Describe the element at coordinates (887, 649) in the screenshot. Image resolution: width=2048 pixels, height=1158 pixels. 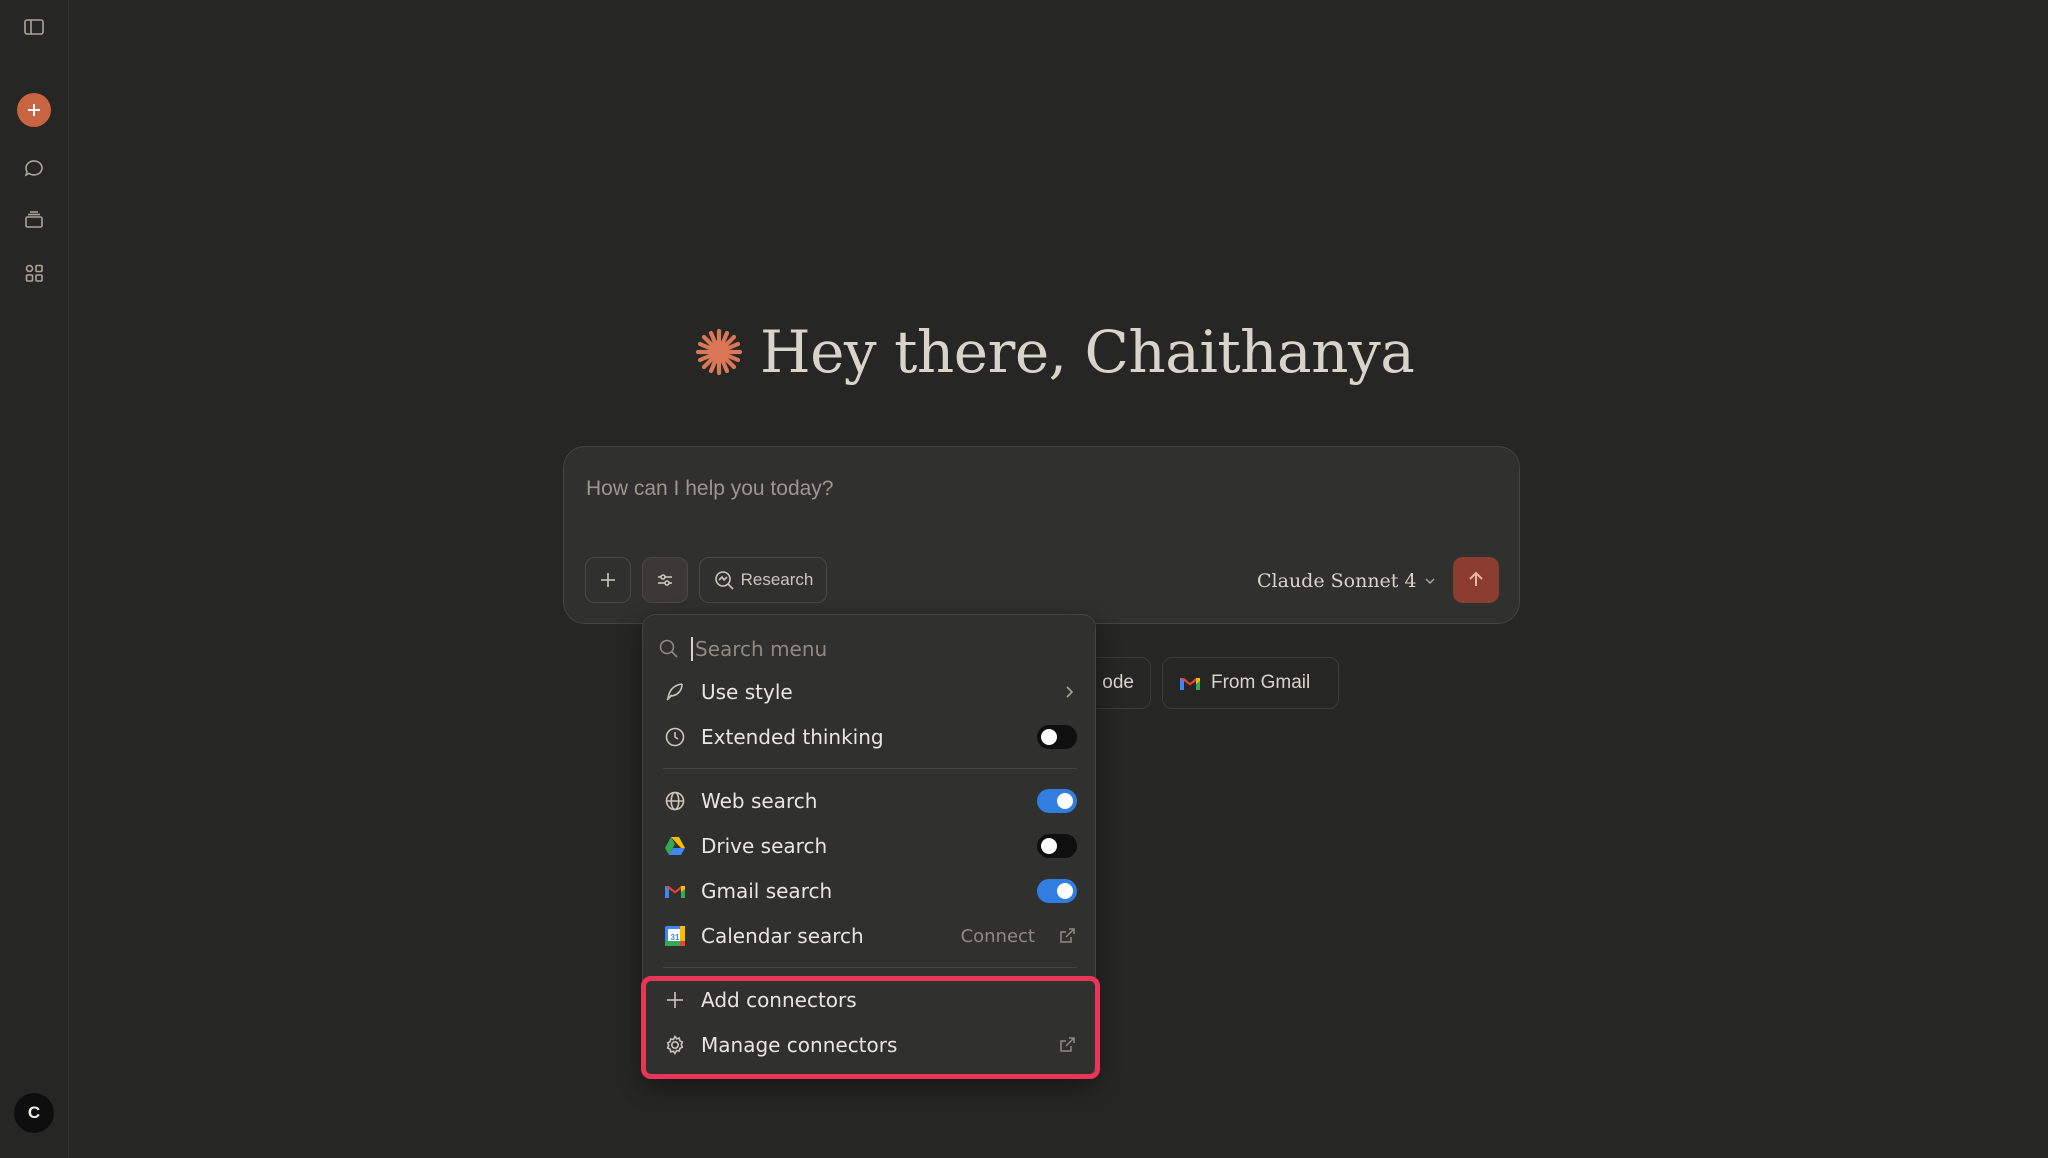
I see `menu-search-input` at that location.